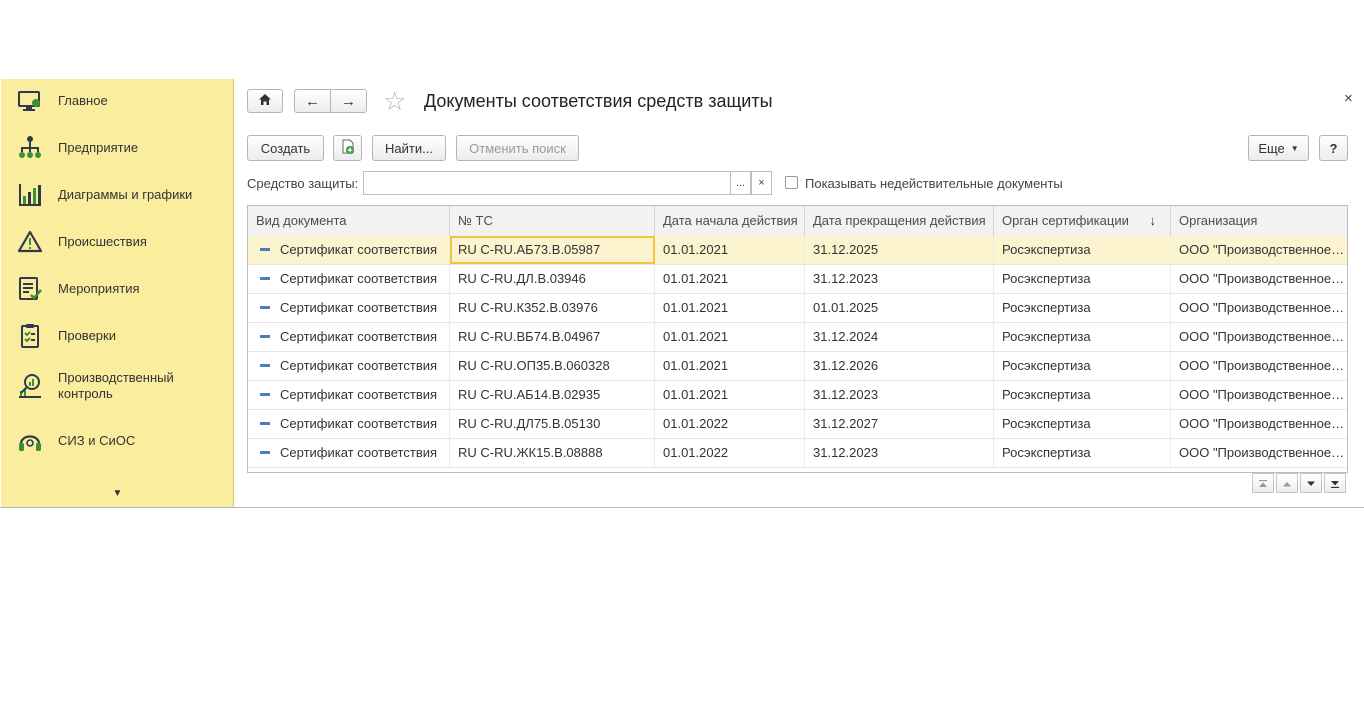 This screenshot has height=706, width=1364. What do you see at coordinates (730, 395) in the screenshot?
I see `start-date-cell: 01.01.2021` at bounding box center [730, 395].